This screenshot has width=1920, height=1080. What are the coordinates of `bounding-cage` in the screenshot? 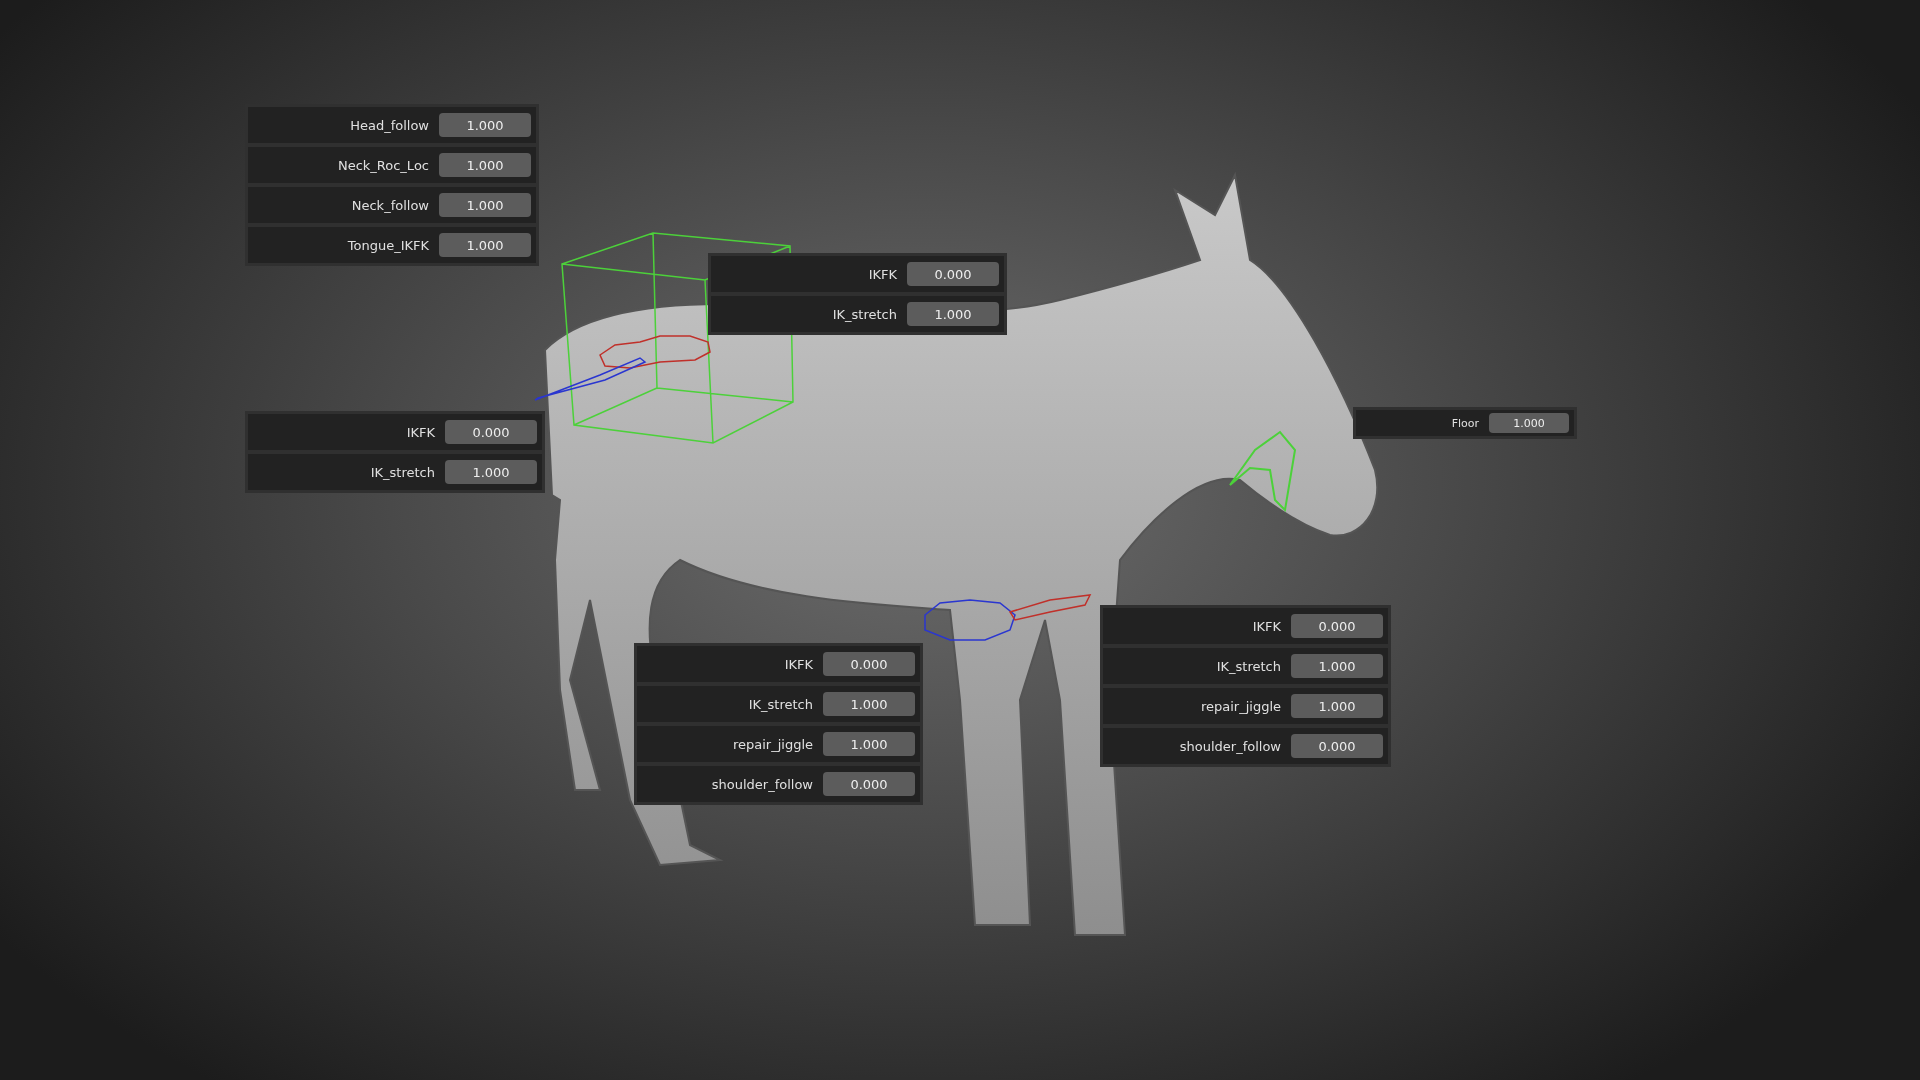 It's located at (677, 338).